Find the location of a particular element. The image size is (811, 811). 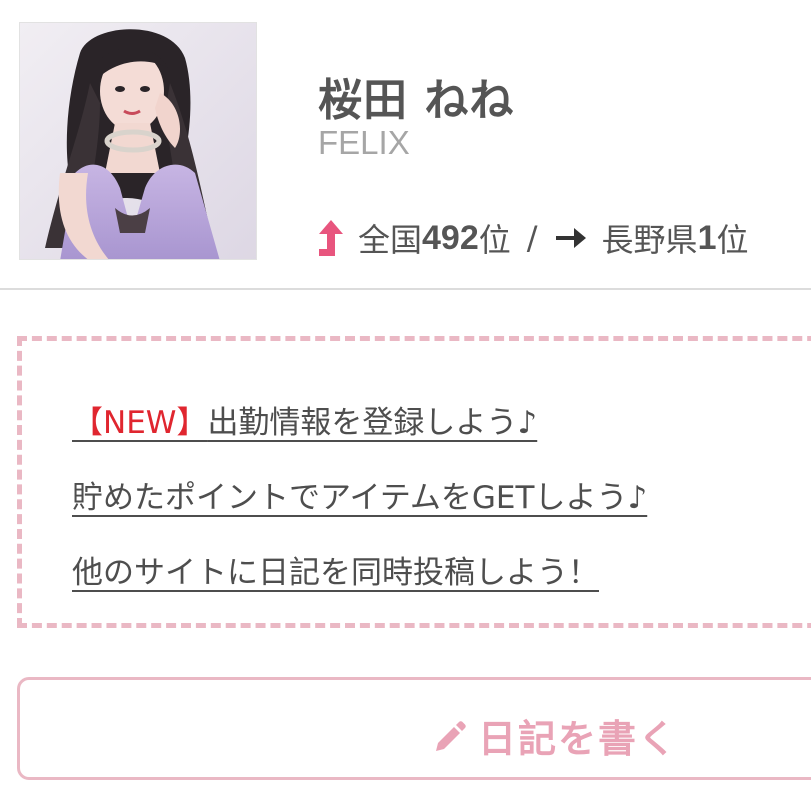

profile-photo-icon is located at coordinates (138, 141).